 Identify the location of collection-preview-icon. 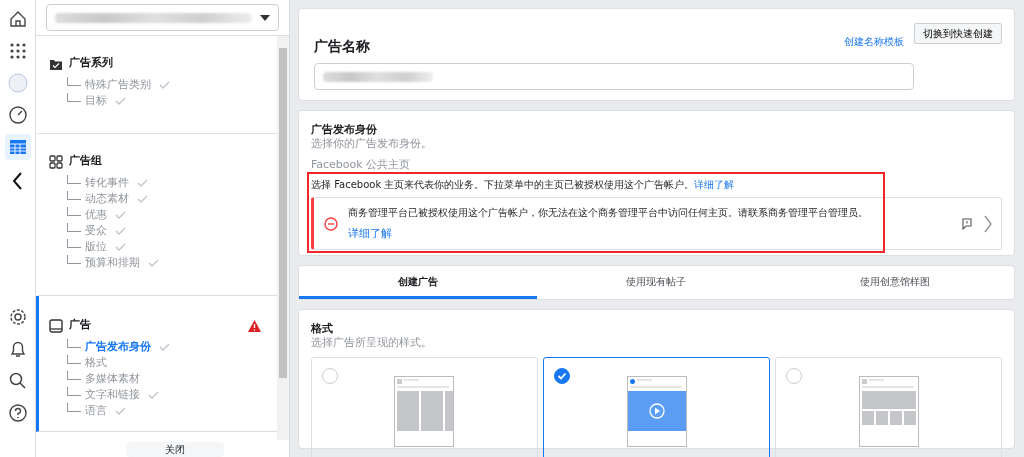
(888, 411).